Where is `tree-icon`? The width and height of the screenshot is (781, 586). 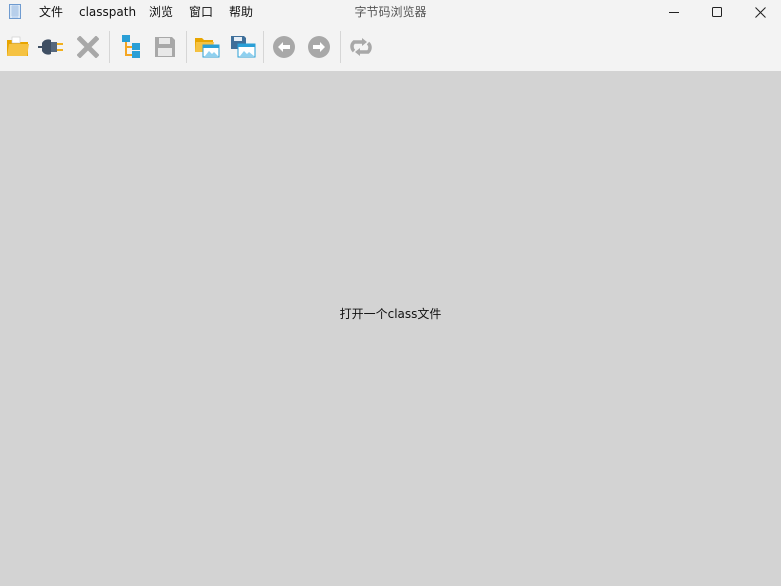
tree-icon is located at coordinates (131, 46).